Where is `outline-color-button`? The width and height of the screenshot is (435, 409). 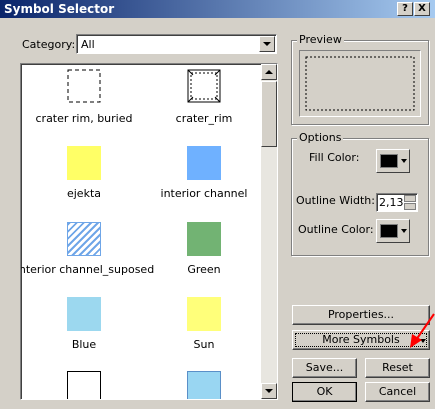
outline-color-button is located at coordinates (393, 231).